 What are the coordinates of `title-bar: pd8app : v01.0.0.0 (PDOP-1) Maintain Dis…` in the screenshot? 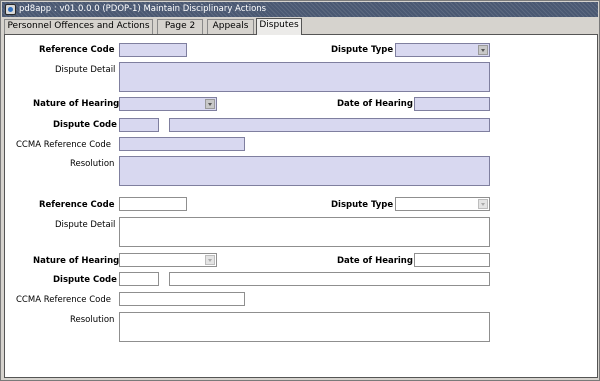 It's located at (300, 9).